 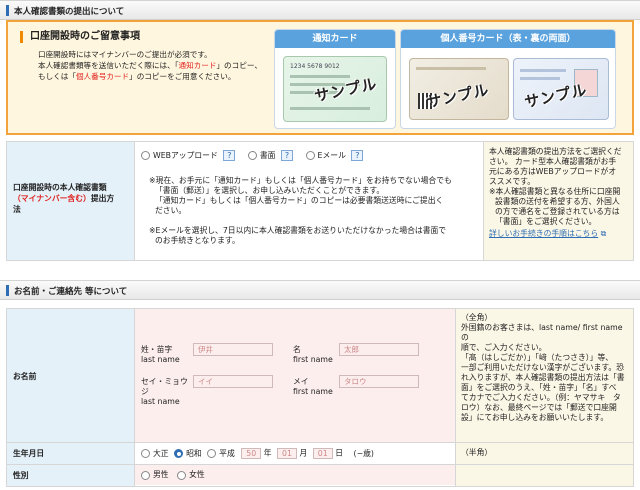 I want to click on tsuchi-card-sample: 通知カード 1234 5678 9012 サンプル, so click(x=335, y=79).